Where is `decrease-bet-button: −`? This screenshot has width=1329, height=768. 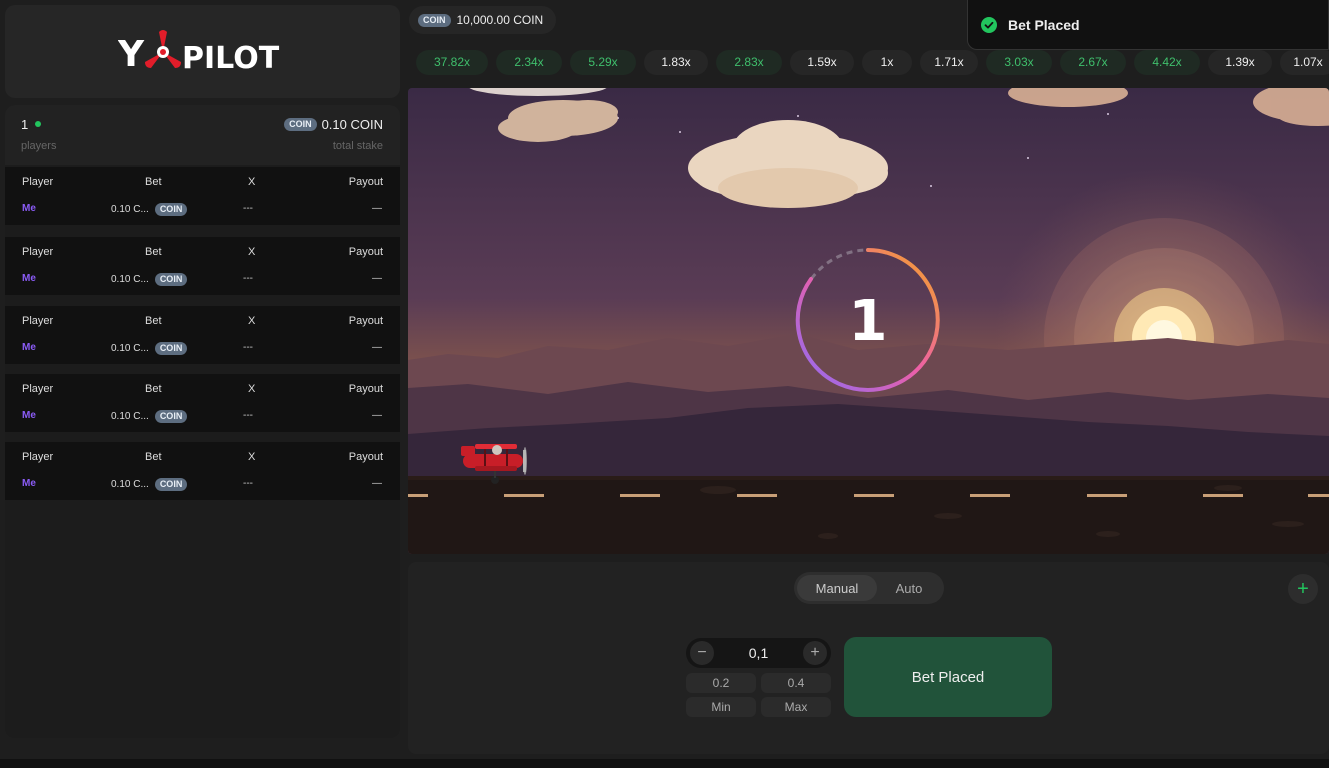
decrease-bet-button: − is located at coordinates (702, 653).